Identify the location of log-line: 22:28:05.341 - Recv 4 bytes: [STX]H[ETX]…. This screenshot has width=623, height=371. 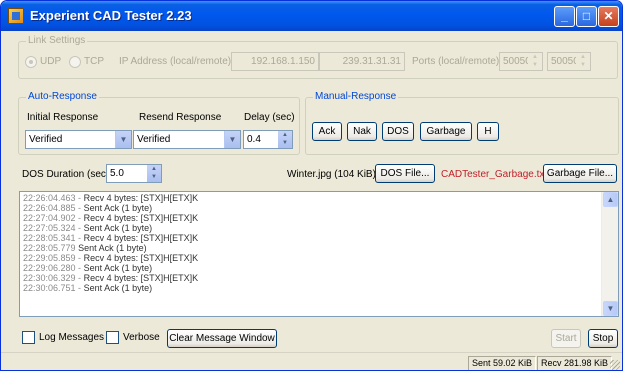
(111, 238).